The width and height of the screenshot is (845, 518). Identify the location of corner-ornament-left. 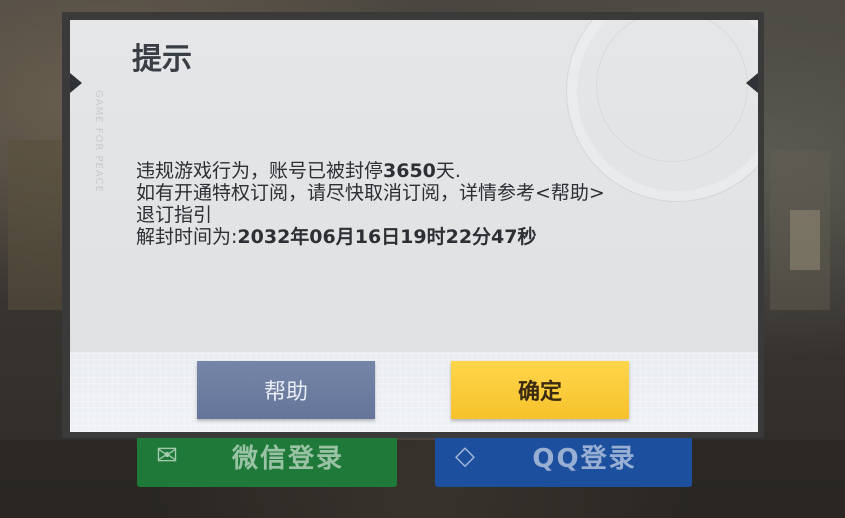
(76, 83).